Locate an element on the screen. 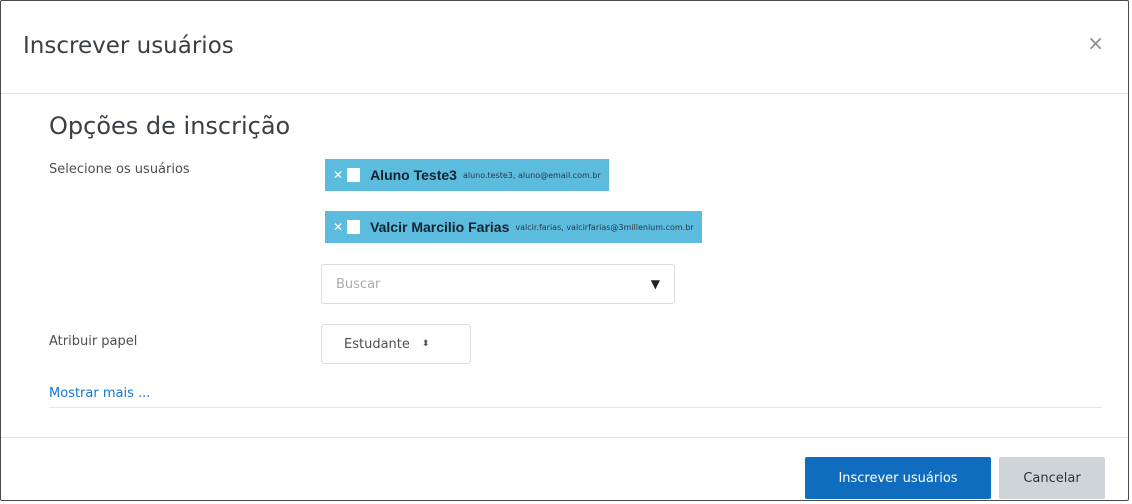 The image size is (1132, 504). select-arrows-icon: ⬍ is located at coordinates (425, 344).